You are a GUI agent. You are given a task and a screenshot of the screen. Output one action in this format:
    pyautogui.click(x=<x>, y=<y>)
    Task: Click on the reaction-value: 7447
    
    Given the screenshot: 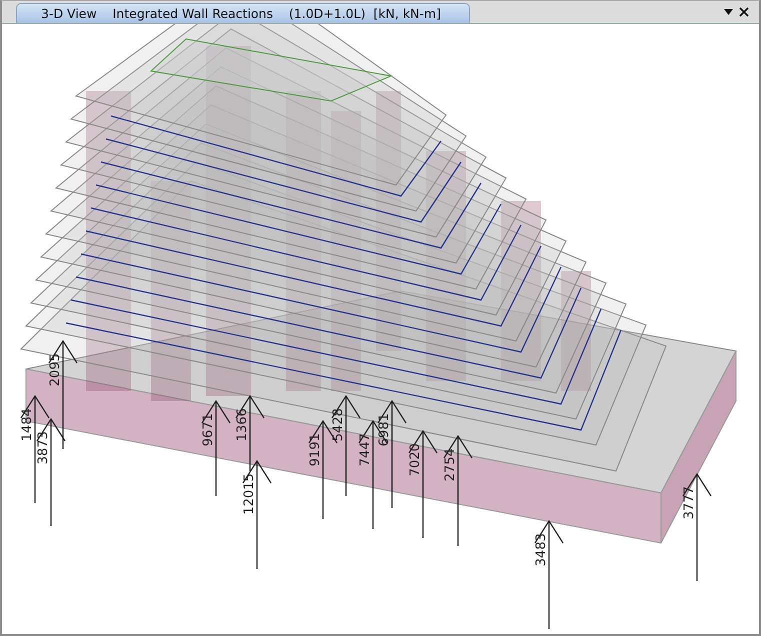 What is the action you would take?
    pyautogui.click(x=365, y=449)
    